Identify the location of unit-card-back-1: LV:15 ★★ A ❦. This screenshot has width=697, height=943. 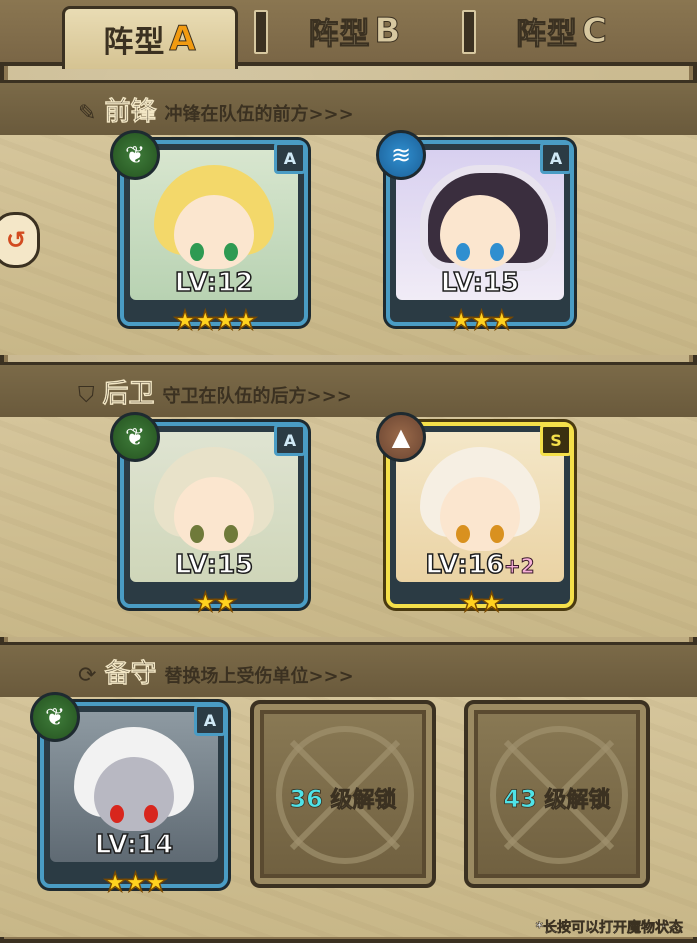
(209, 515).